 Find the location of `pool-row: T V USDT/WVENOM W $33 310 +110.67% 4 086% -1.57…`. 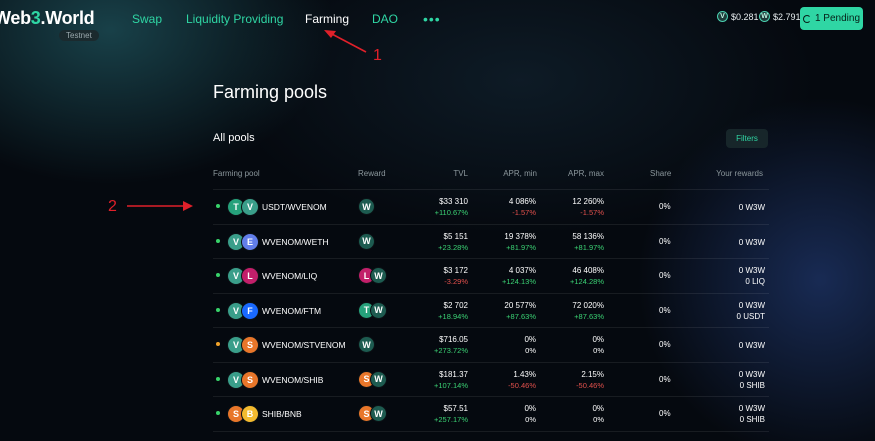

pool-row: T V USDT/WVENOM W $33 310 +110.67% 4 086% -1.57… is located at coordinates (491, 207).